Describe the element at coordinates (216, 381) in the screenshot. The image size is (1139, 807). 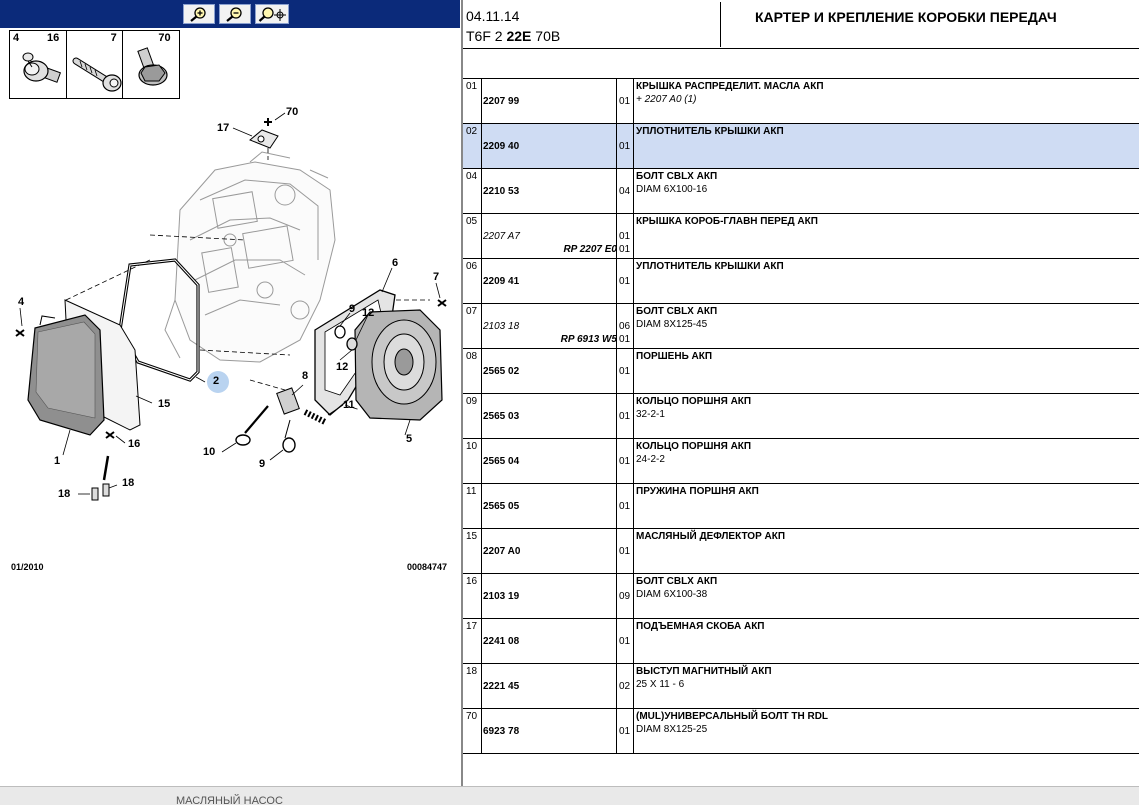
I see `callout-2: 2` at that location.